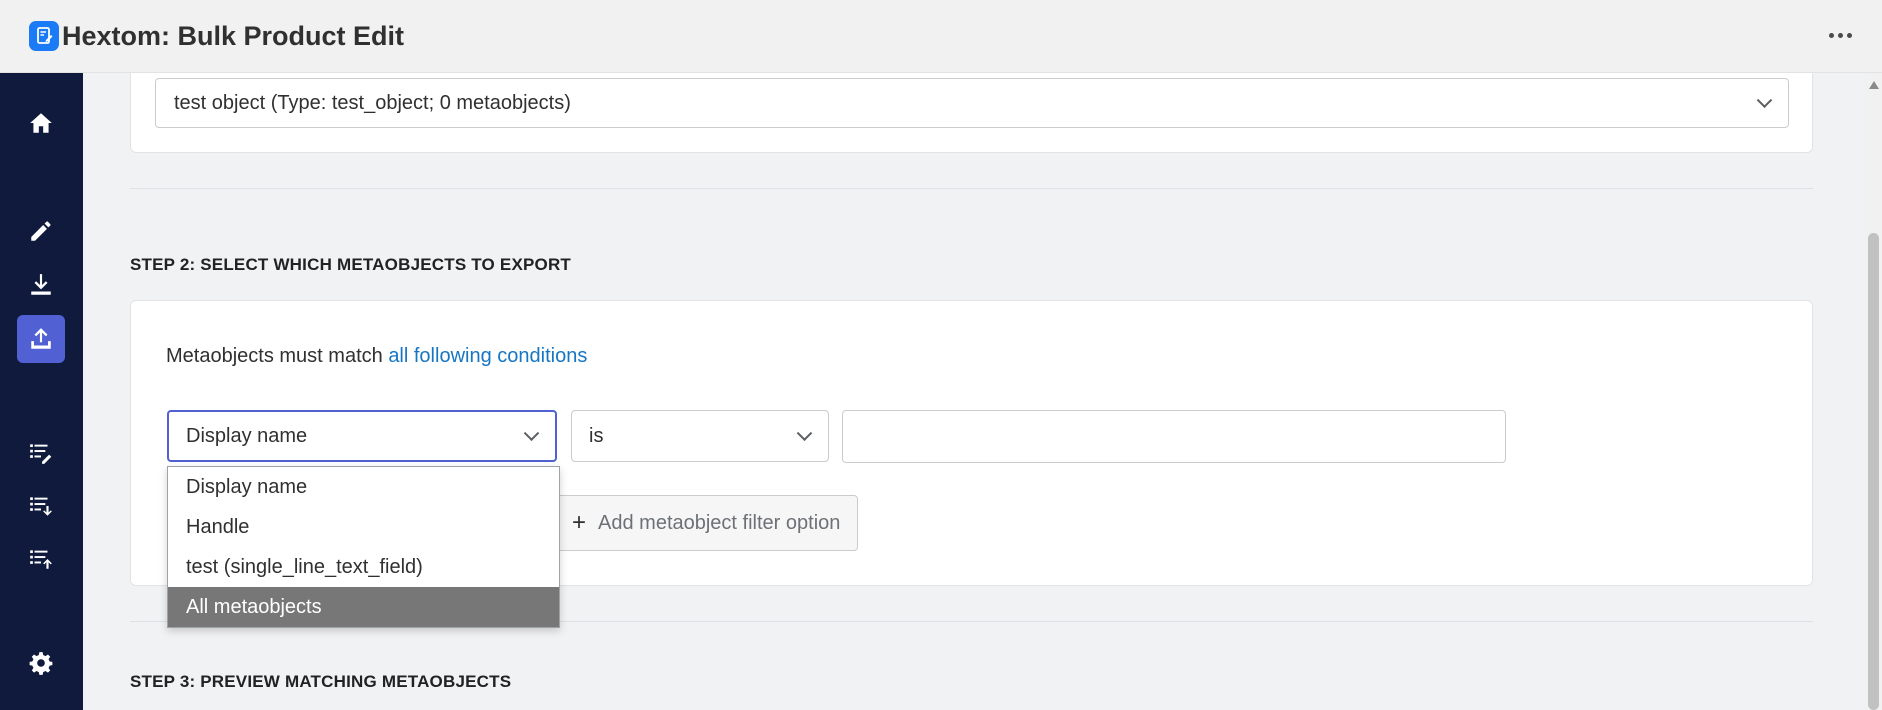  I want to click on sidebar-item-export, so click(41, 339).